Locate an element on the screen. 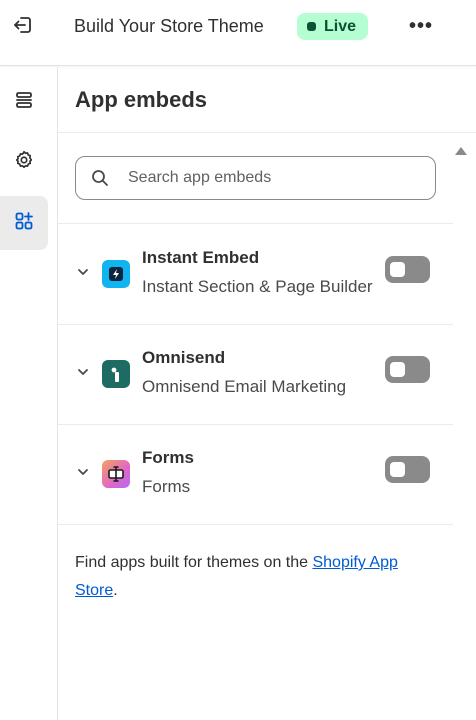 The width and height of the screenshot is (476, 720). app-embed-row-forms: Forms Forms is located at coordinates (255, 474).